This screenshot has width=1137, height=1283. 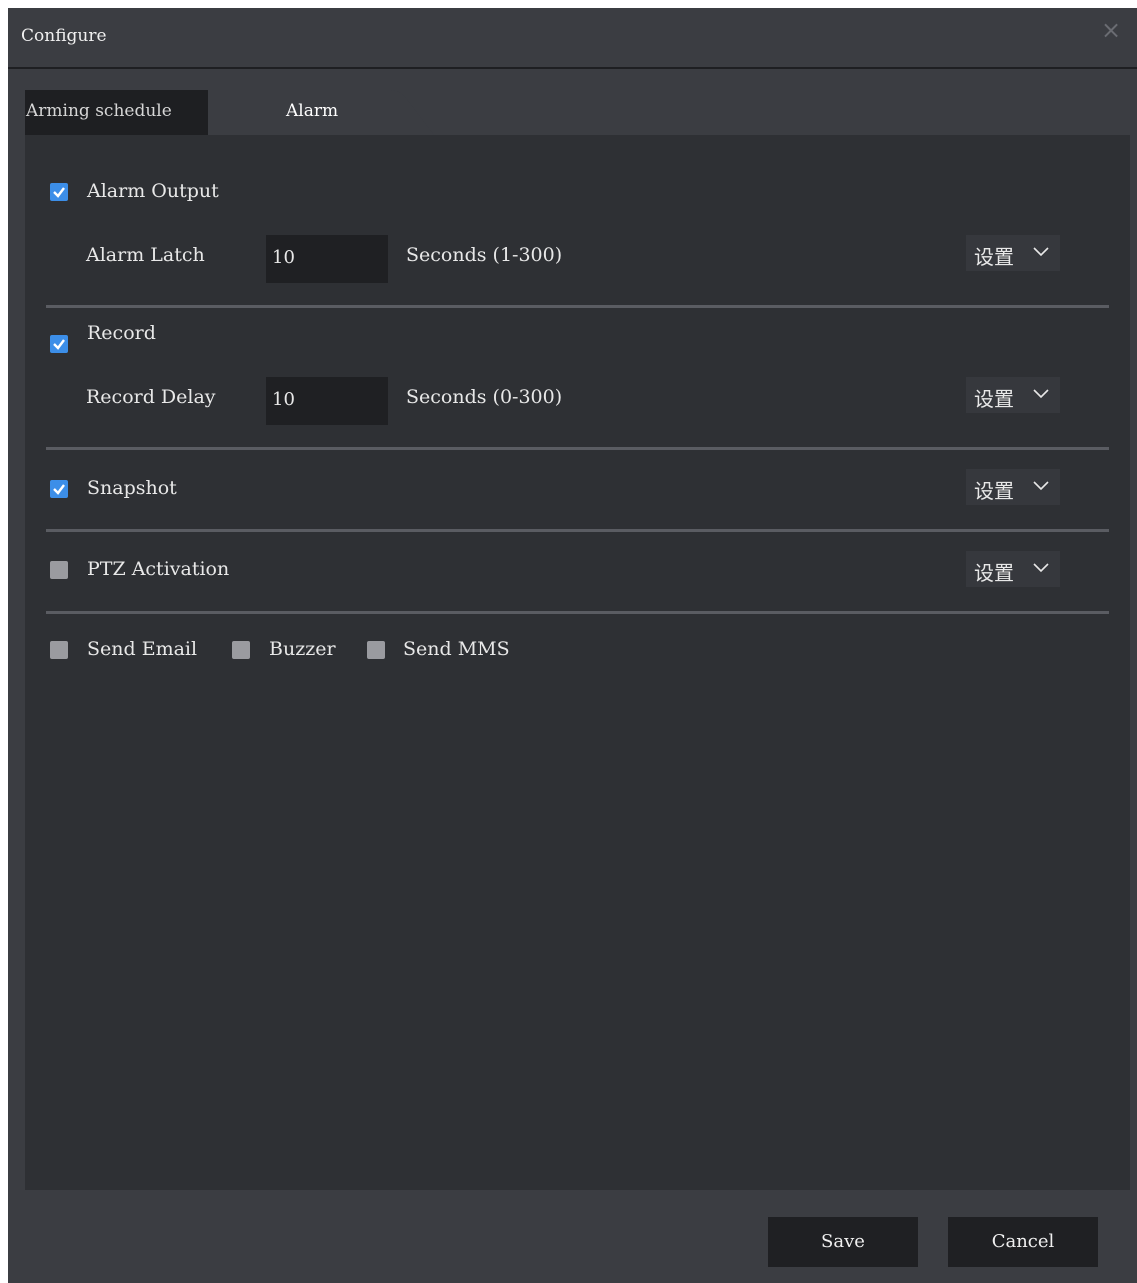 What do you see at coordinates (302, 649) in the screenshot?
I see `buzzer-label: Buzzer` at bounding box center [302, 649].